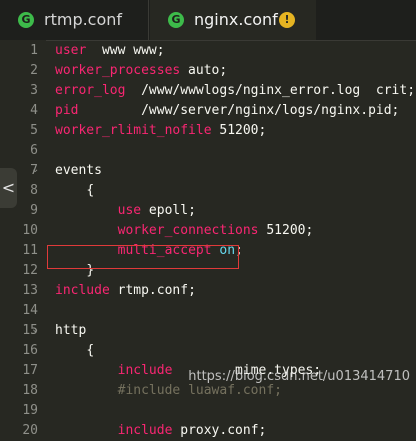 The image size is (416, 441). What do you see at coordinates (30, 430) in the screenshot?
I see `line-number: 20` at bounding box center [30, 430].